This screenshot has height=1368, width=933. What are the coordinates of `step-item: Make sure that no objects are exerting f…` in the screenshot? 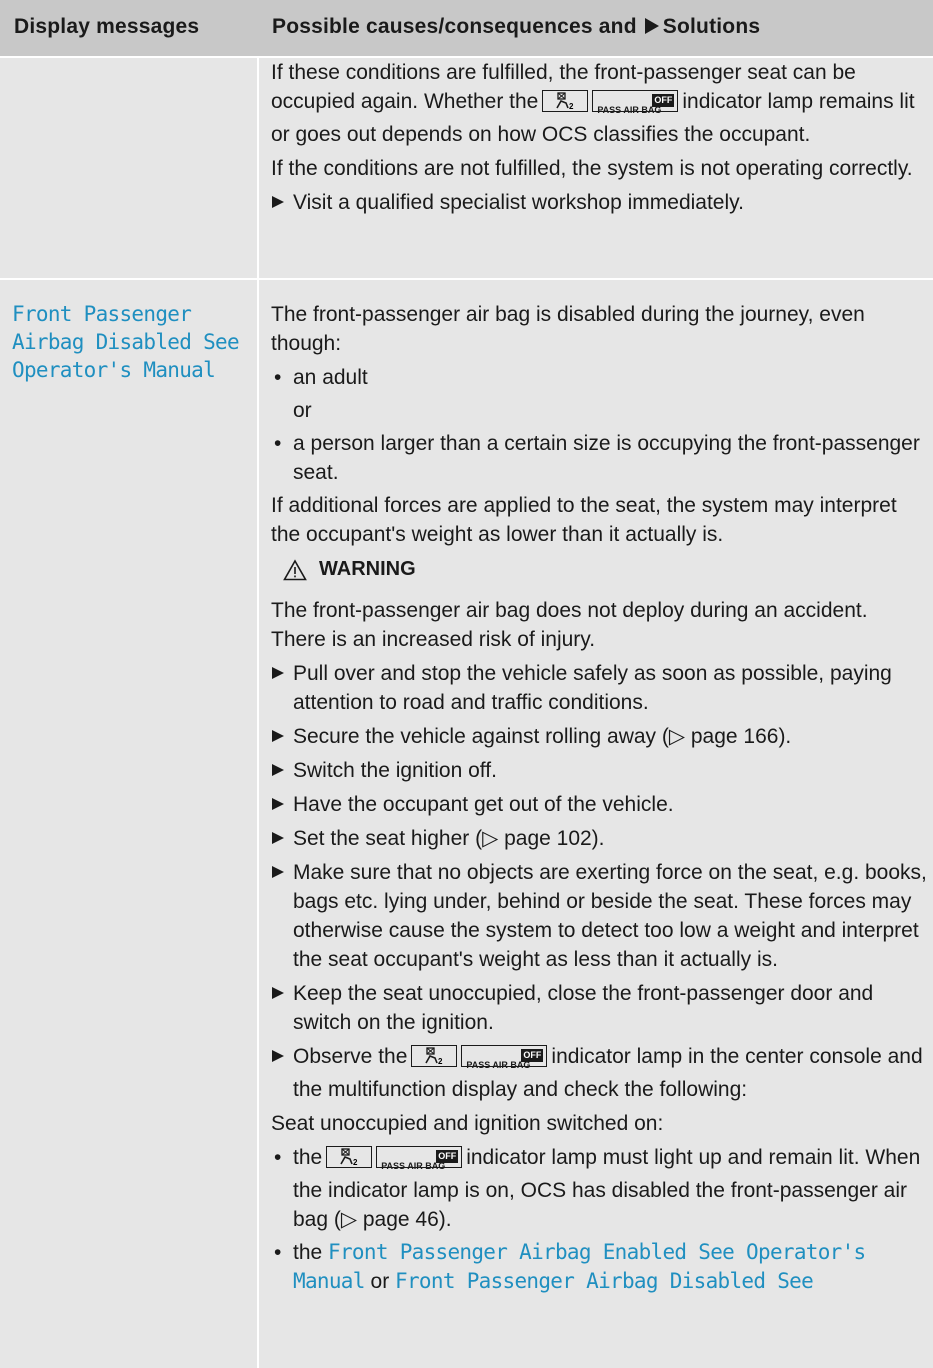 It's located at (599, 916).